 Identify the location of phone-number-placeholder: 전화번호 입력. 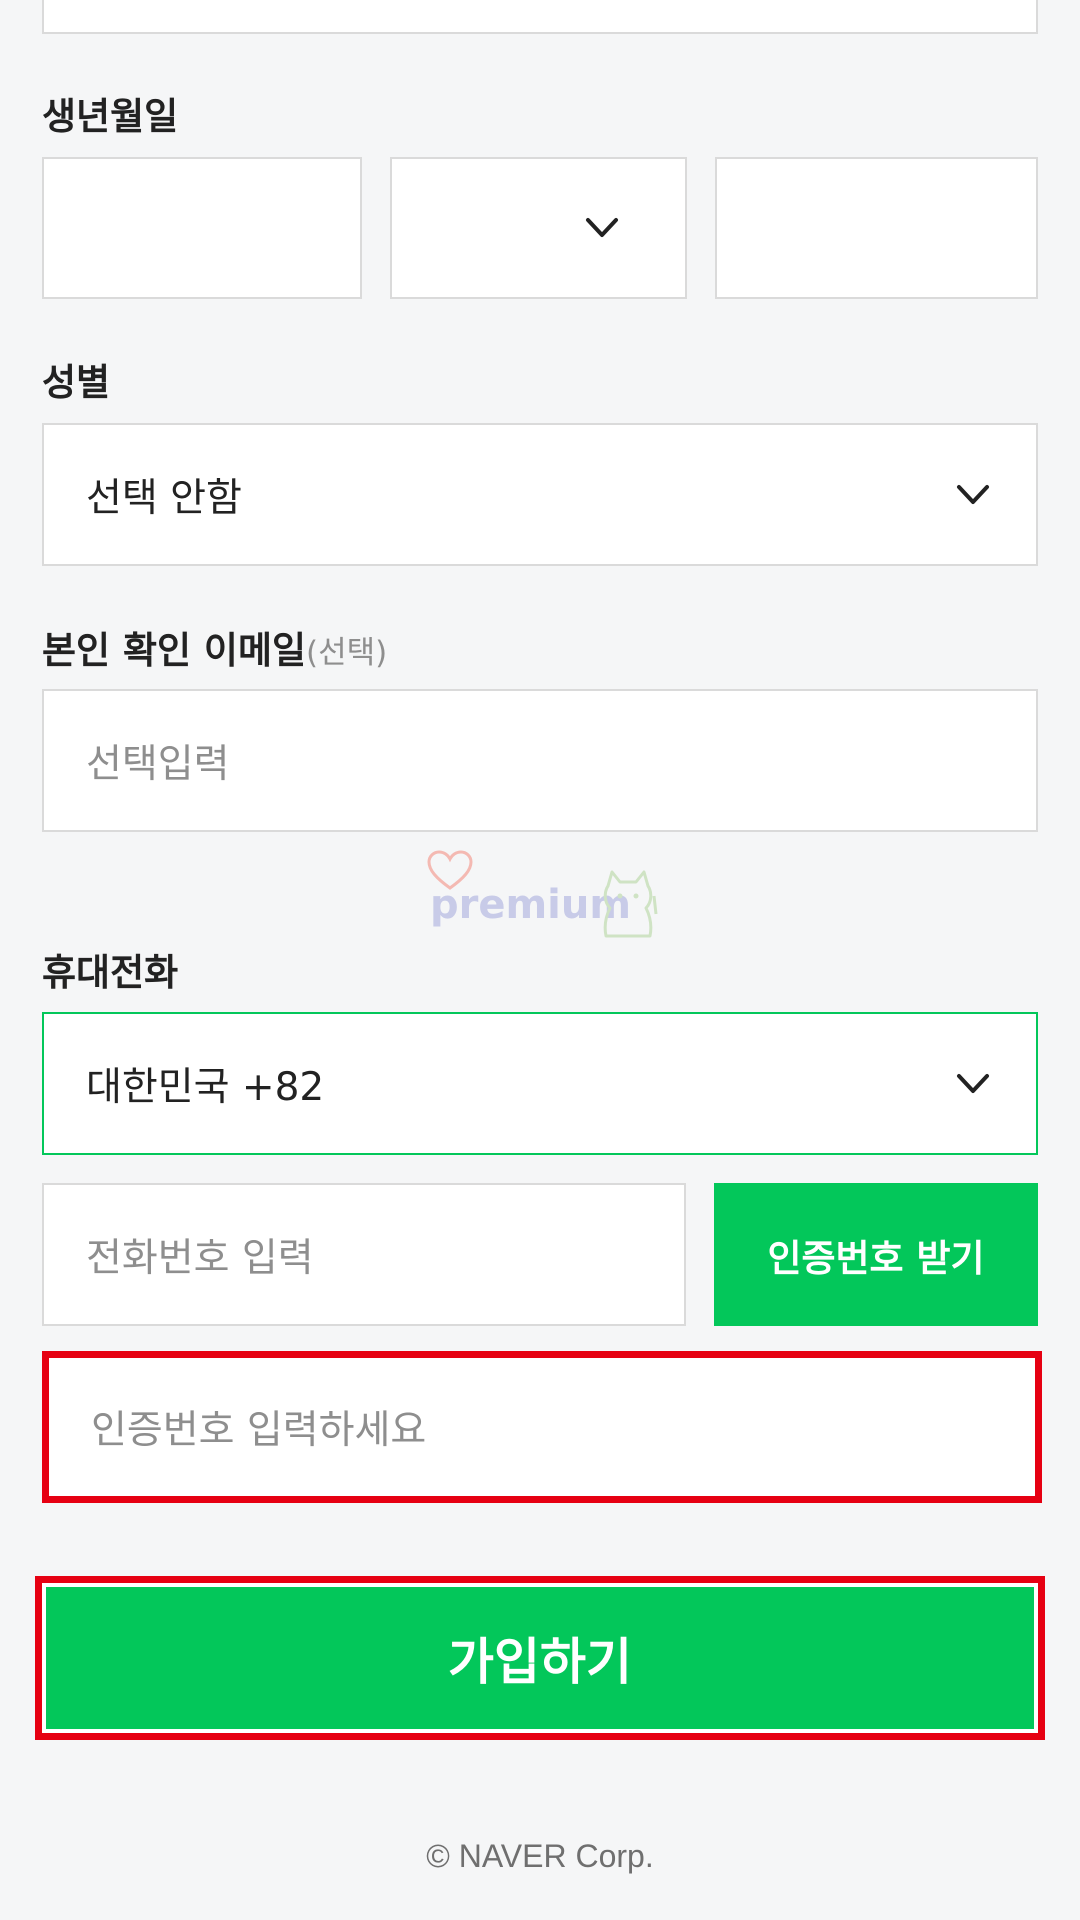
(200, 1258).